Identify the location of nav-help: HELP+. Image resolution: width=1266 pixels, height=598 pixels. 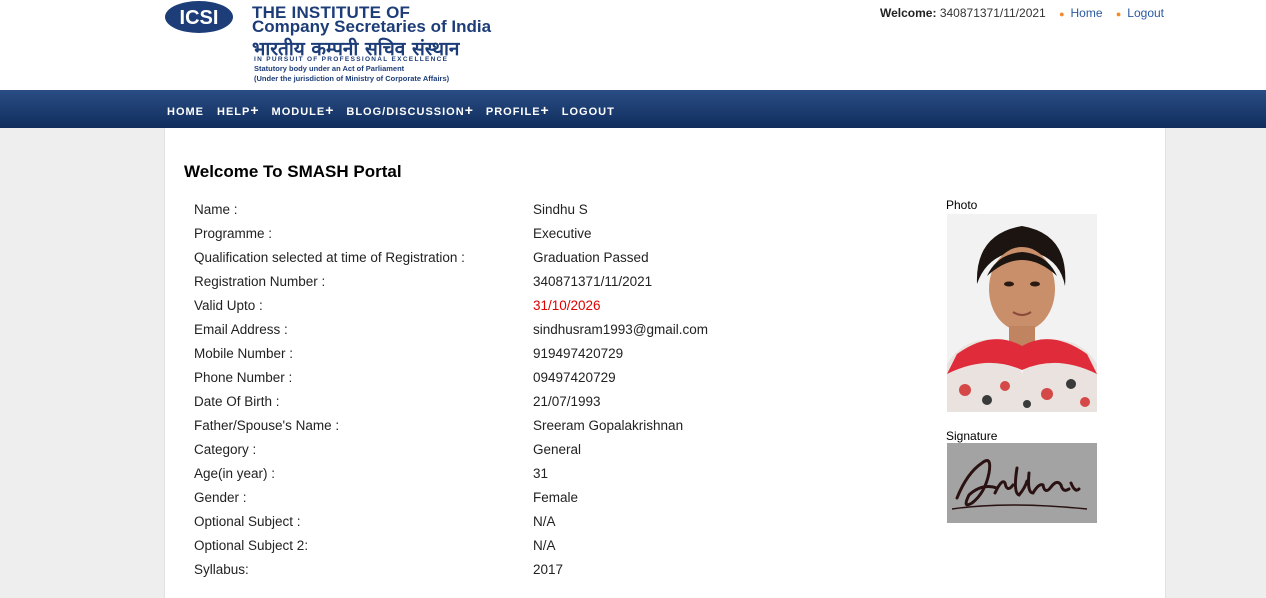
(238, 110).